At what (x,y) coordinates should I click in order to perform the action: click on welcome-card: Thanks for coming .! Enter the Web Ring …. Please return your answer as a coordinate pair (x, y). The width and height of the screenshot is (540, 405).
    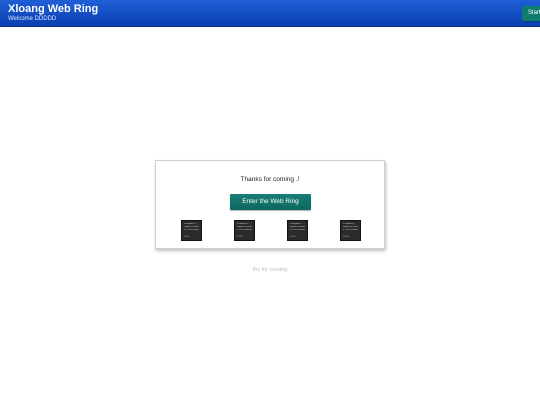
    Looking at the image, I should click on (270, 204).